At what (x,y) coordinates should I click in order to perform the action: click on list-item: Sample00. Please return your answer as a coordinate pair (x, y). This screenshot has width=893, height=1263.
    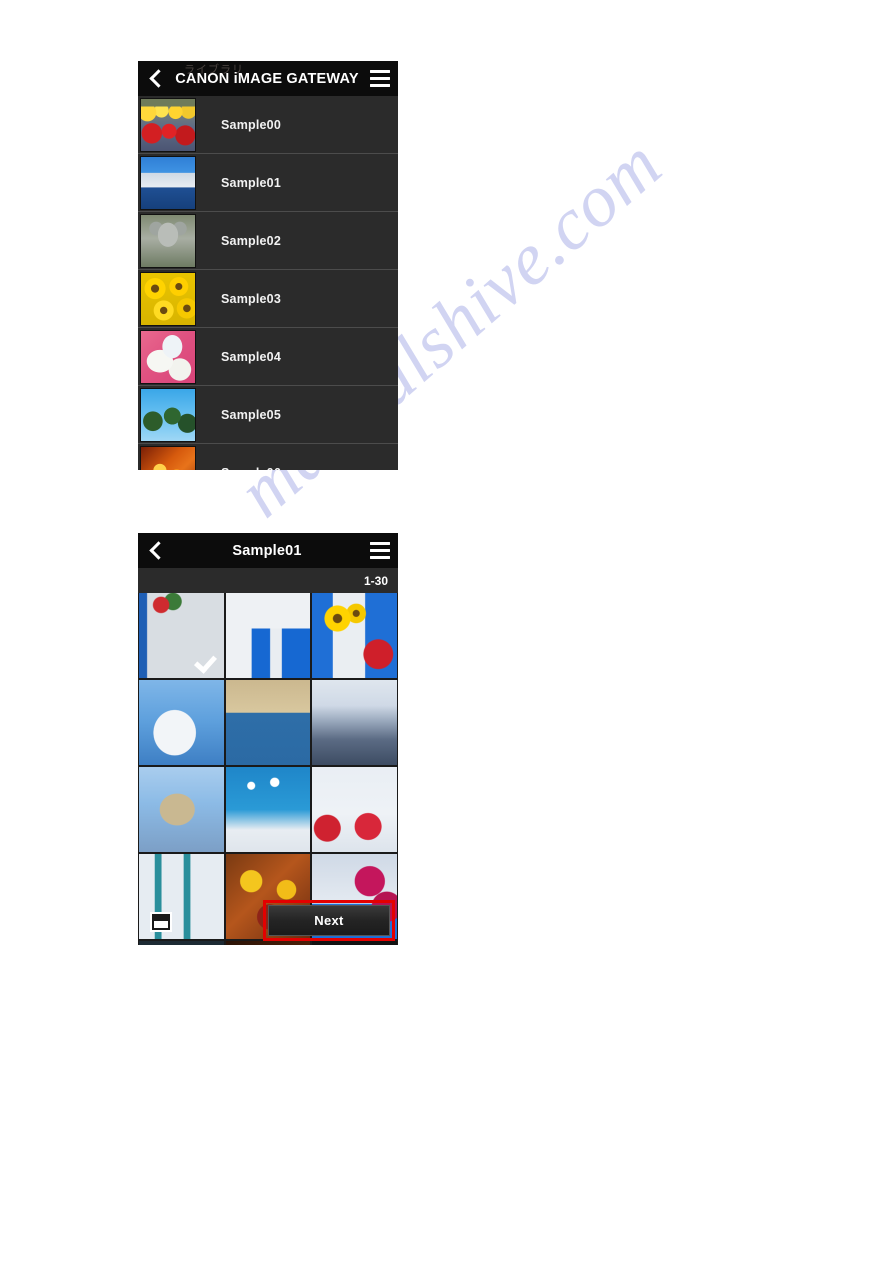
    Looking at the image, I should click on (268, 125).